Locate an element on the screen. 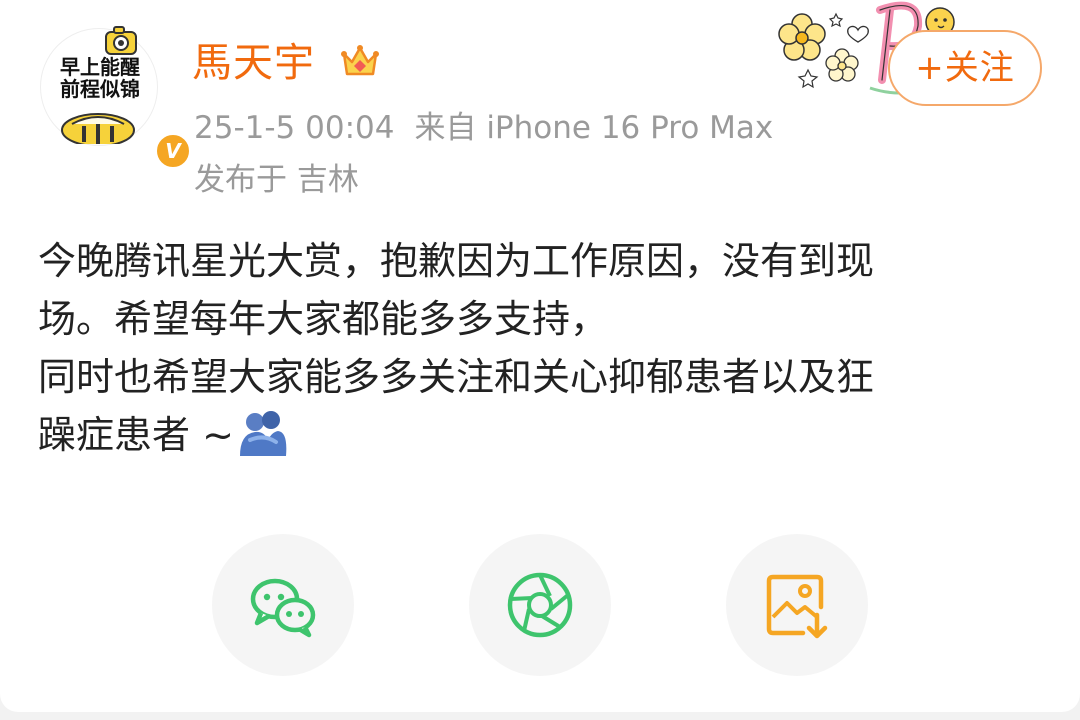  post-location: 发布于 吉林 is located at coordinates (276, 180).